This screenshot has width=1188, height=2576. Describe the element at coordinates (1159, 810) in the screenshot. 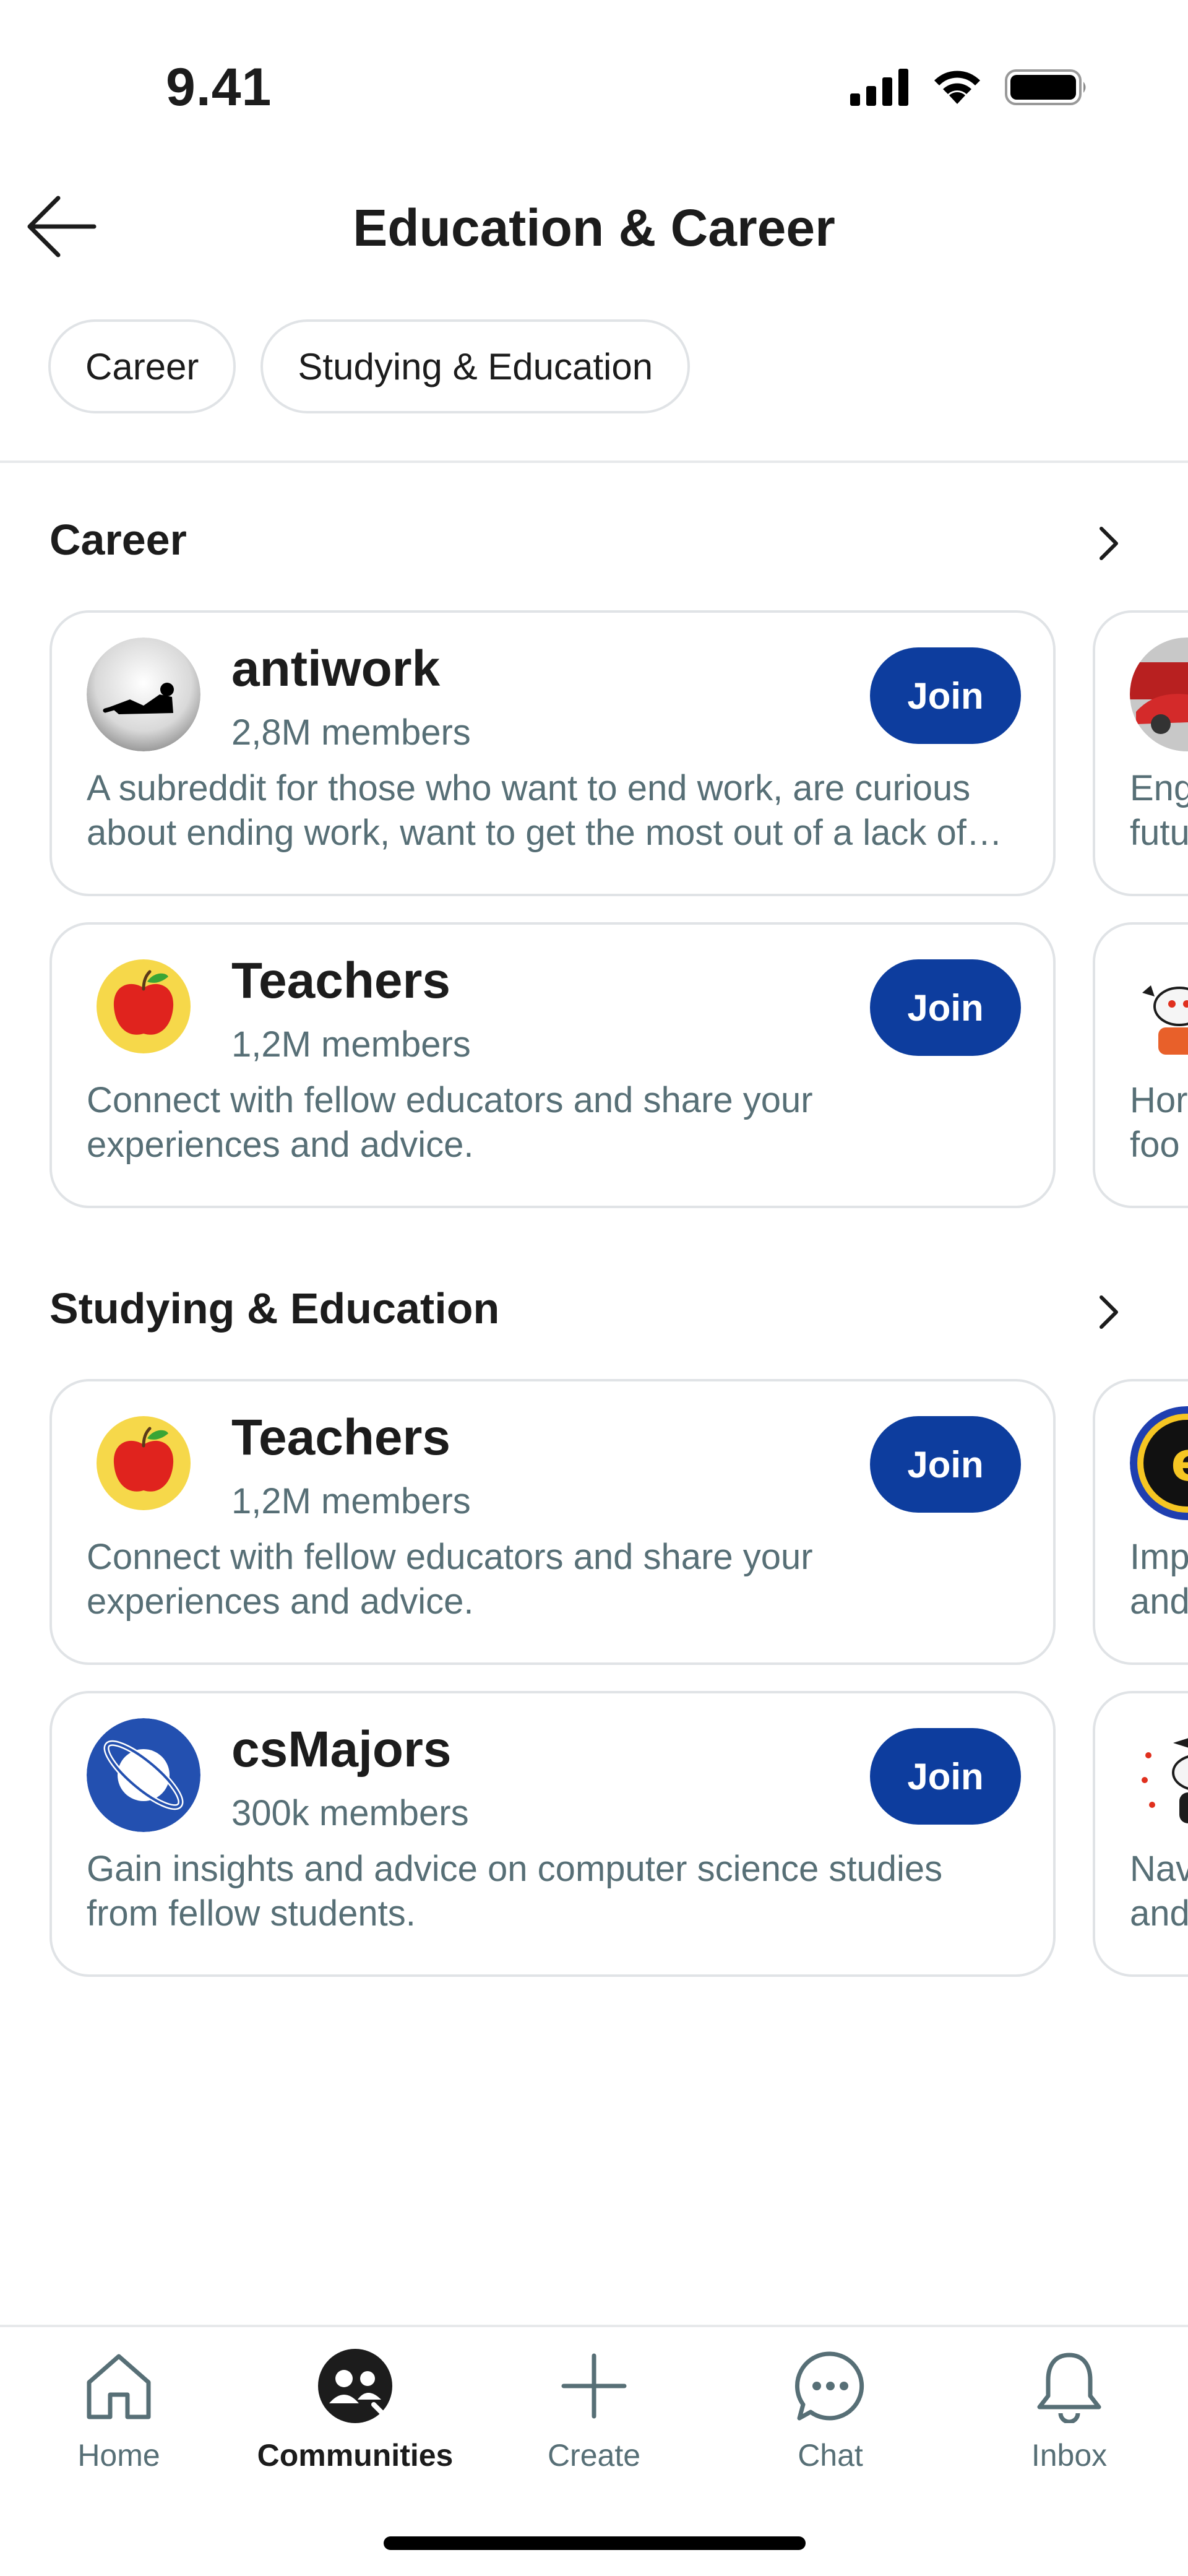

I see `peek-description: Eng futu` at that location.